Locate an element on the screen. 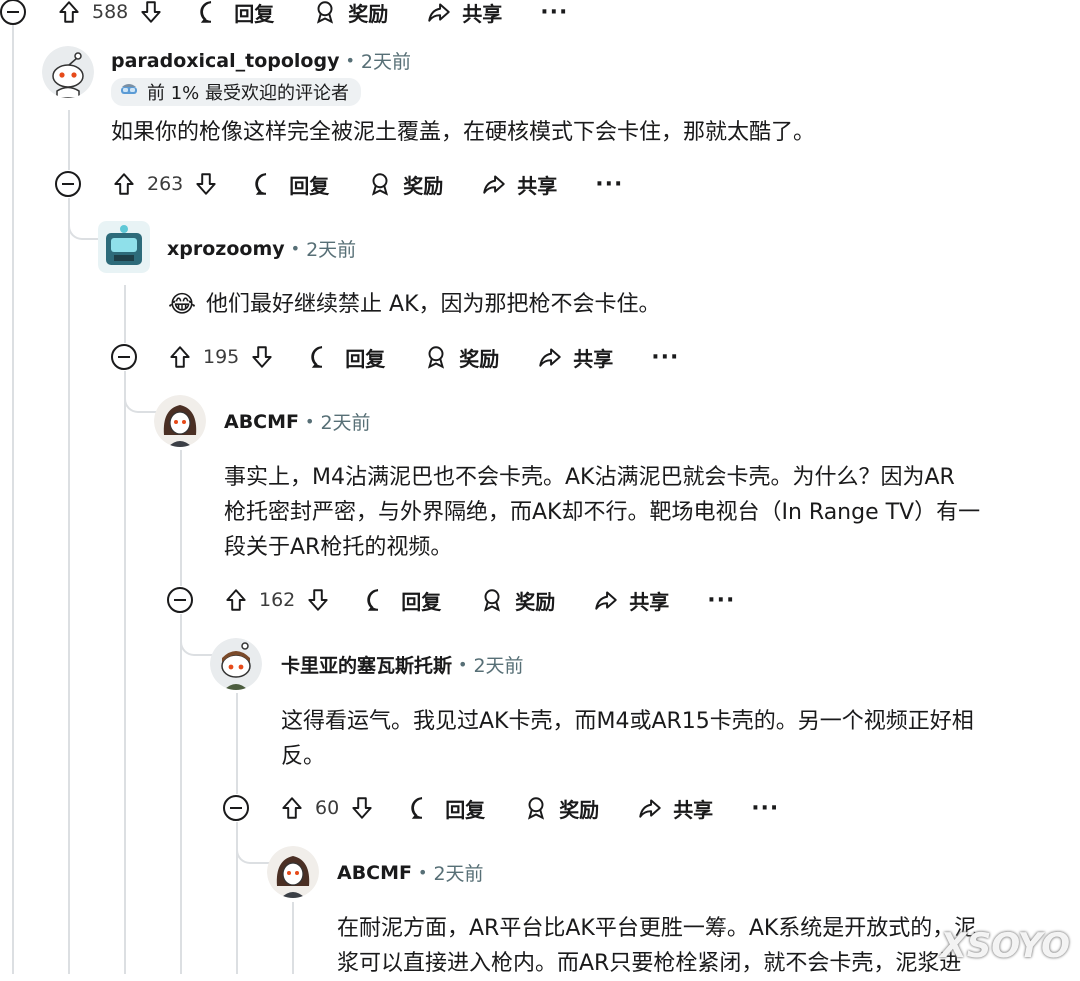 Image resolution: width=1080 pixels, height=981 pixels. author-name: xprozoomy is located at coordinates (226, 249).